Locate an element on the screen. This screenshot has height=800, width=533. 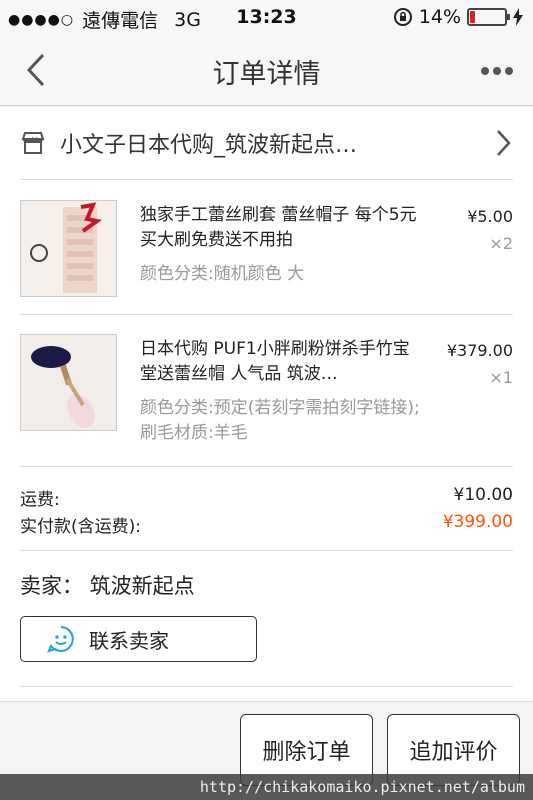
shipping-label: 运费: is located at coordinates (40, 500).